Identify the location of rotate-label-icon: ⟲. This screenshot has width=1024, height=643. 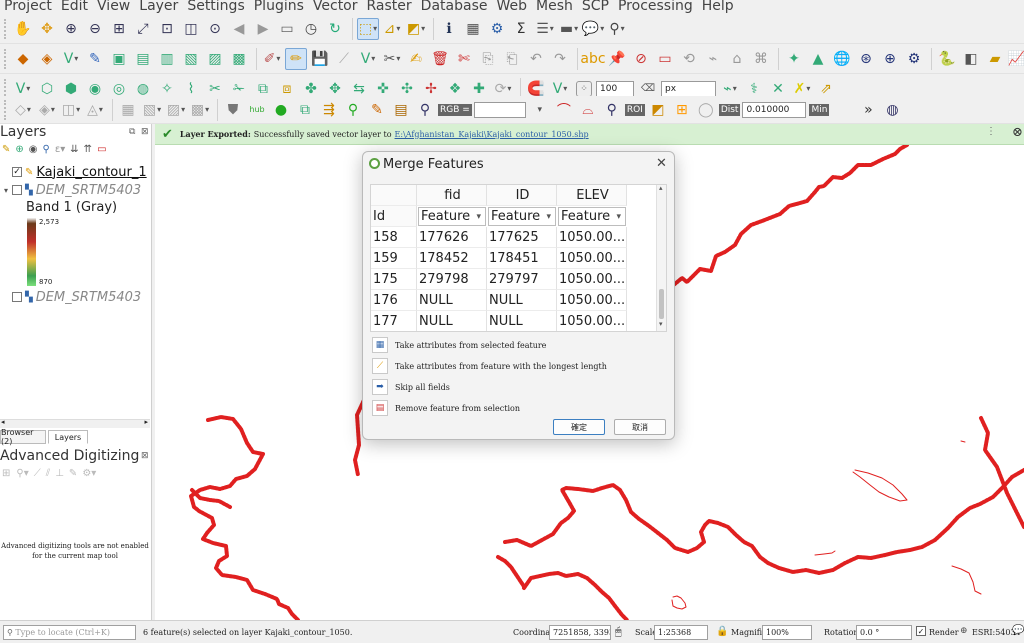
(689, 59).